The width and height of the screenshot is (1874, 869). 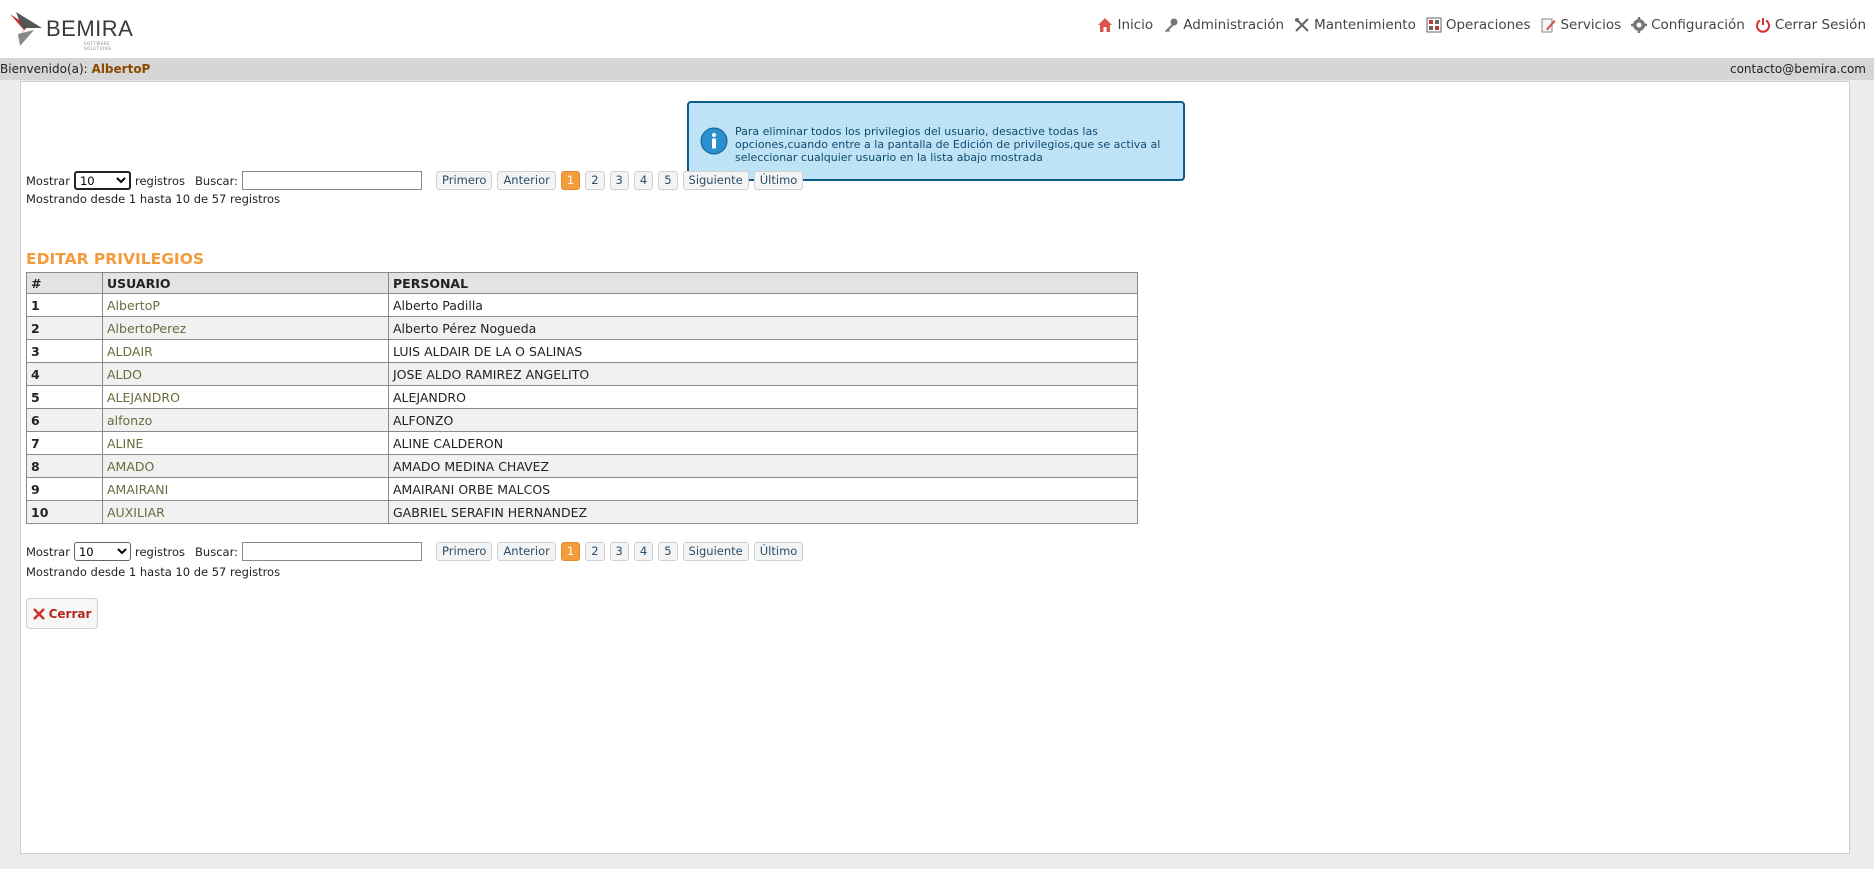 What do you see at coordinates (763, 420) in the screenshot?
I see `row-personal: ALFONZO` at bounding box center [763, 420].